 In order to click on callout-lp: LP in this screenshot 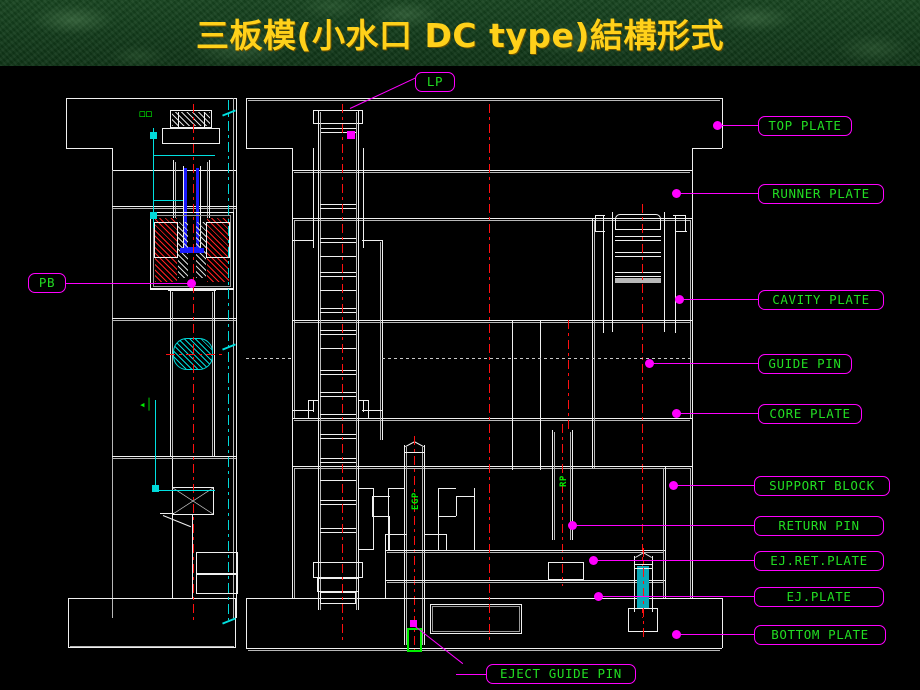, I will do `click(435, 82)`.